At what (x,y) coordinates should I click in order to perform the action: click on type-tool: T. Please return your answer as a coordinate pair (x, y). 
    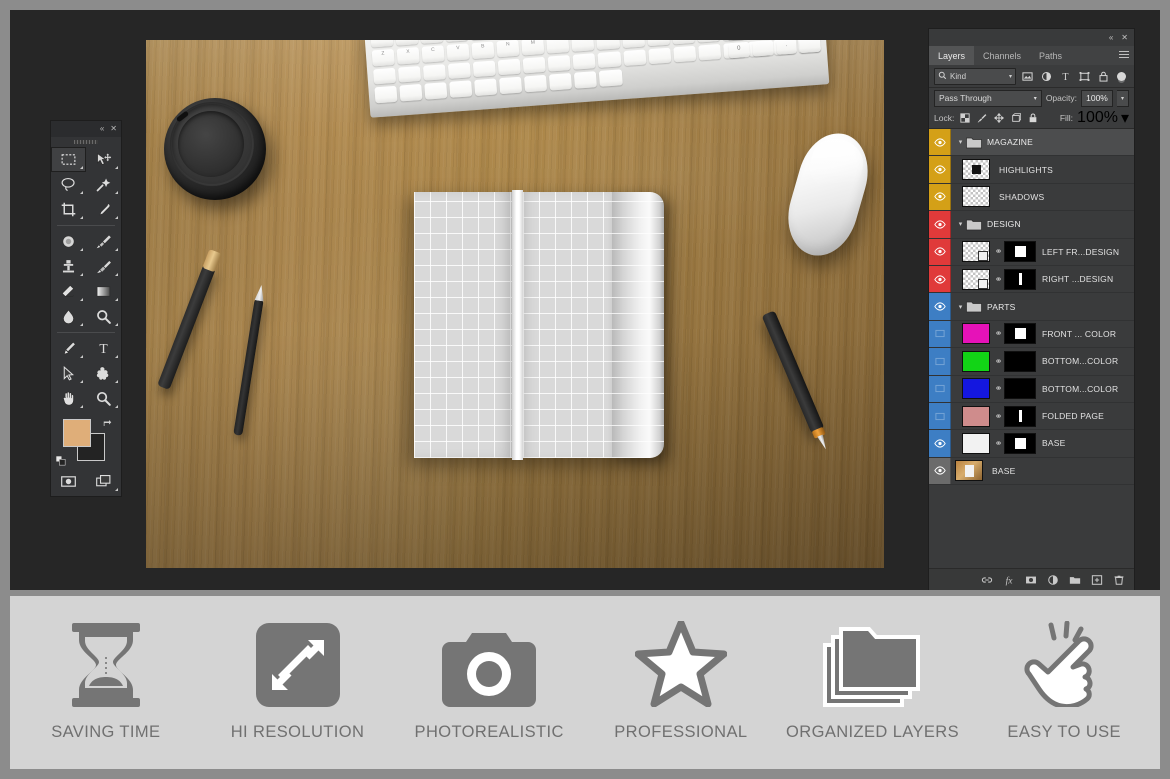
    Looking at the image, I should click on (103, 348).